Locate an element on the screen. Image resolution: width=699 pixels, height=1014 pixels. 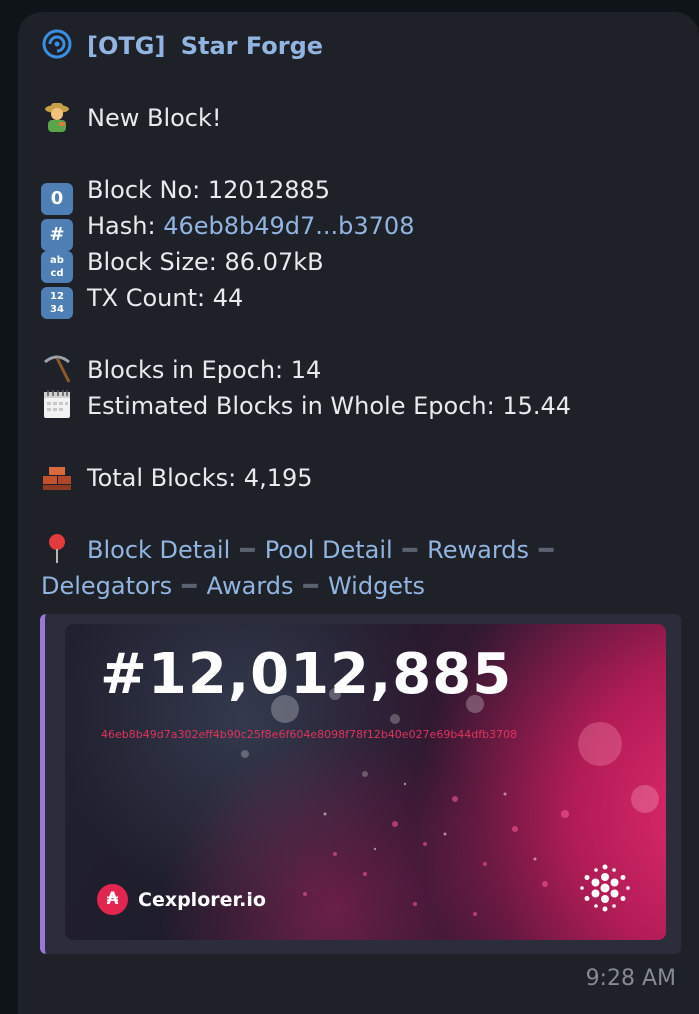
pick-icon is located at coordinates (57, 369).